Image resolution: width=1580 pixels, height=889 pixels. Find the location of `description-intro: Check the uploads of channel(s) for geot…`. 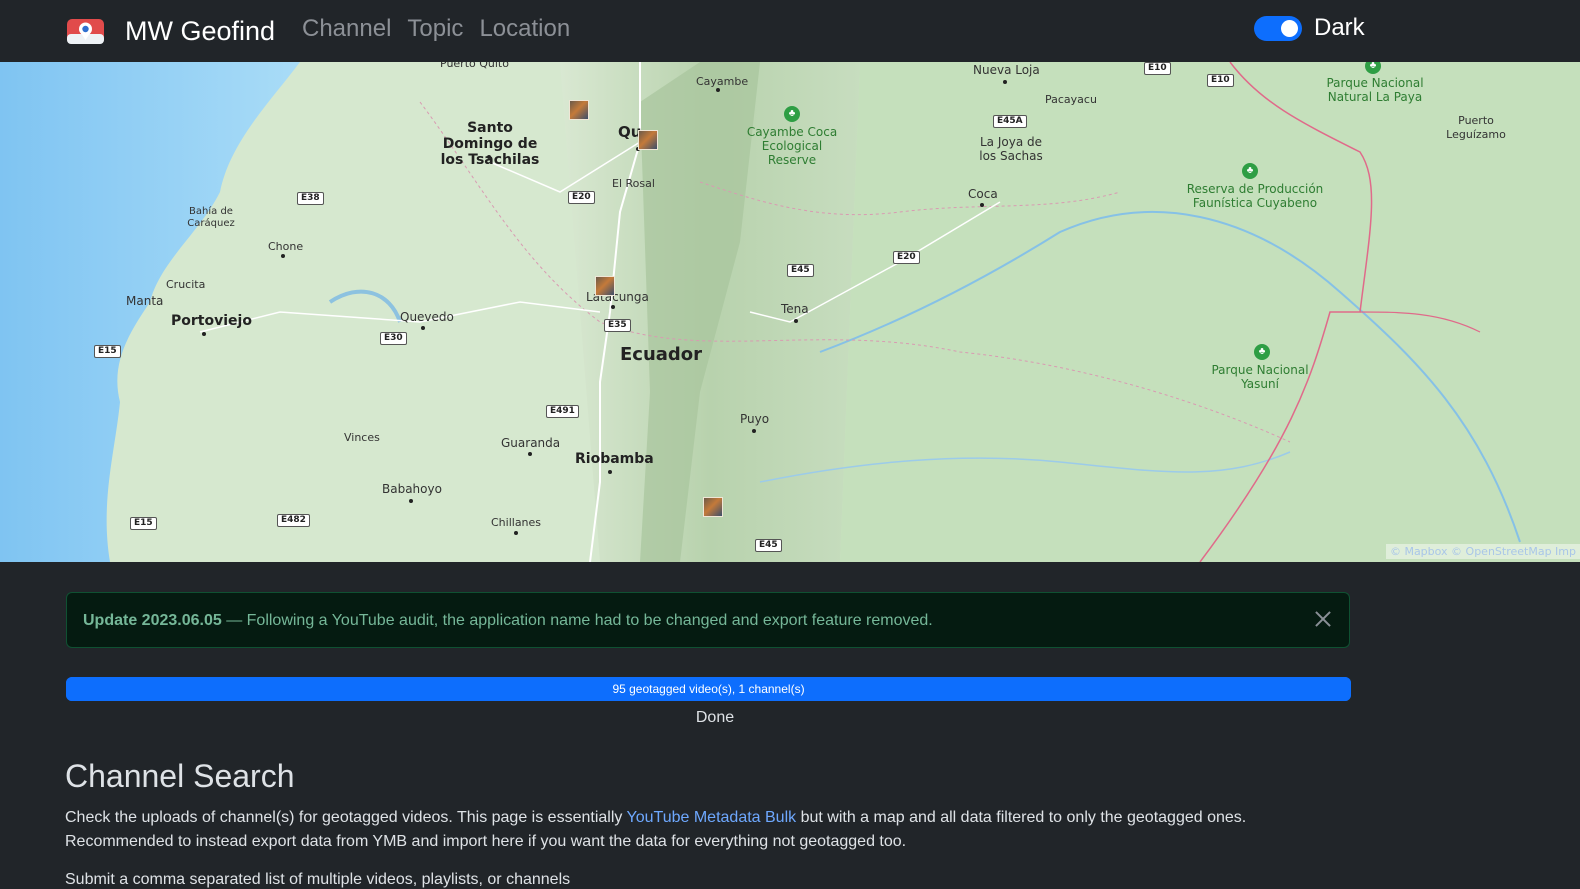

description-intro: Check the uploads of channel(s) for geot… is located at coordinates (346, 817).